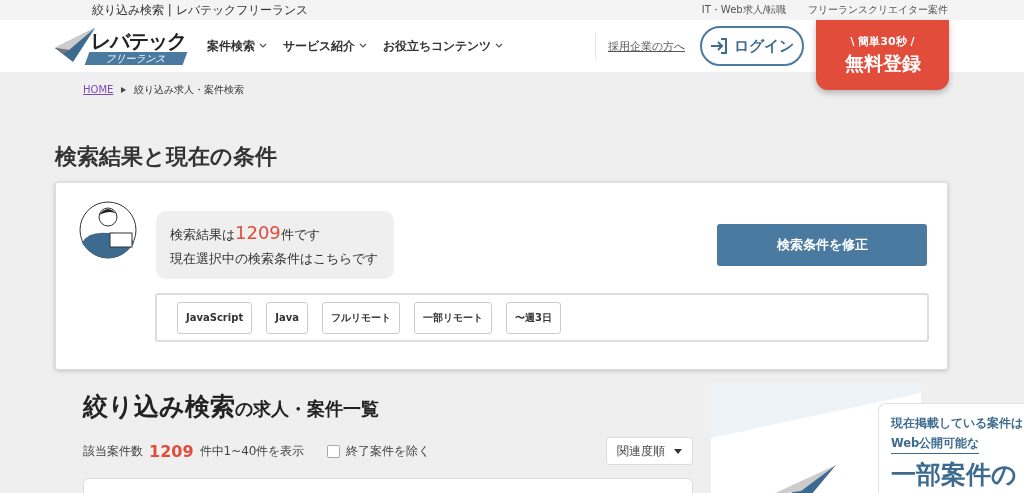 This screenshot has height=493, width=1024. Describe the element at coordinates (136, 58) in the screenshot. I see `logo-subtitle: フリーランス` at that location.